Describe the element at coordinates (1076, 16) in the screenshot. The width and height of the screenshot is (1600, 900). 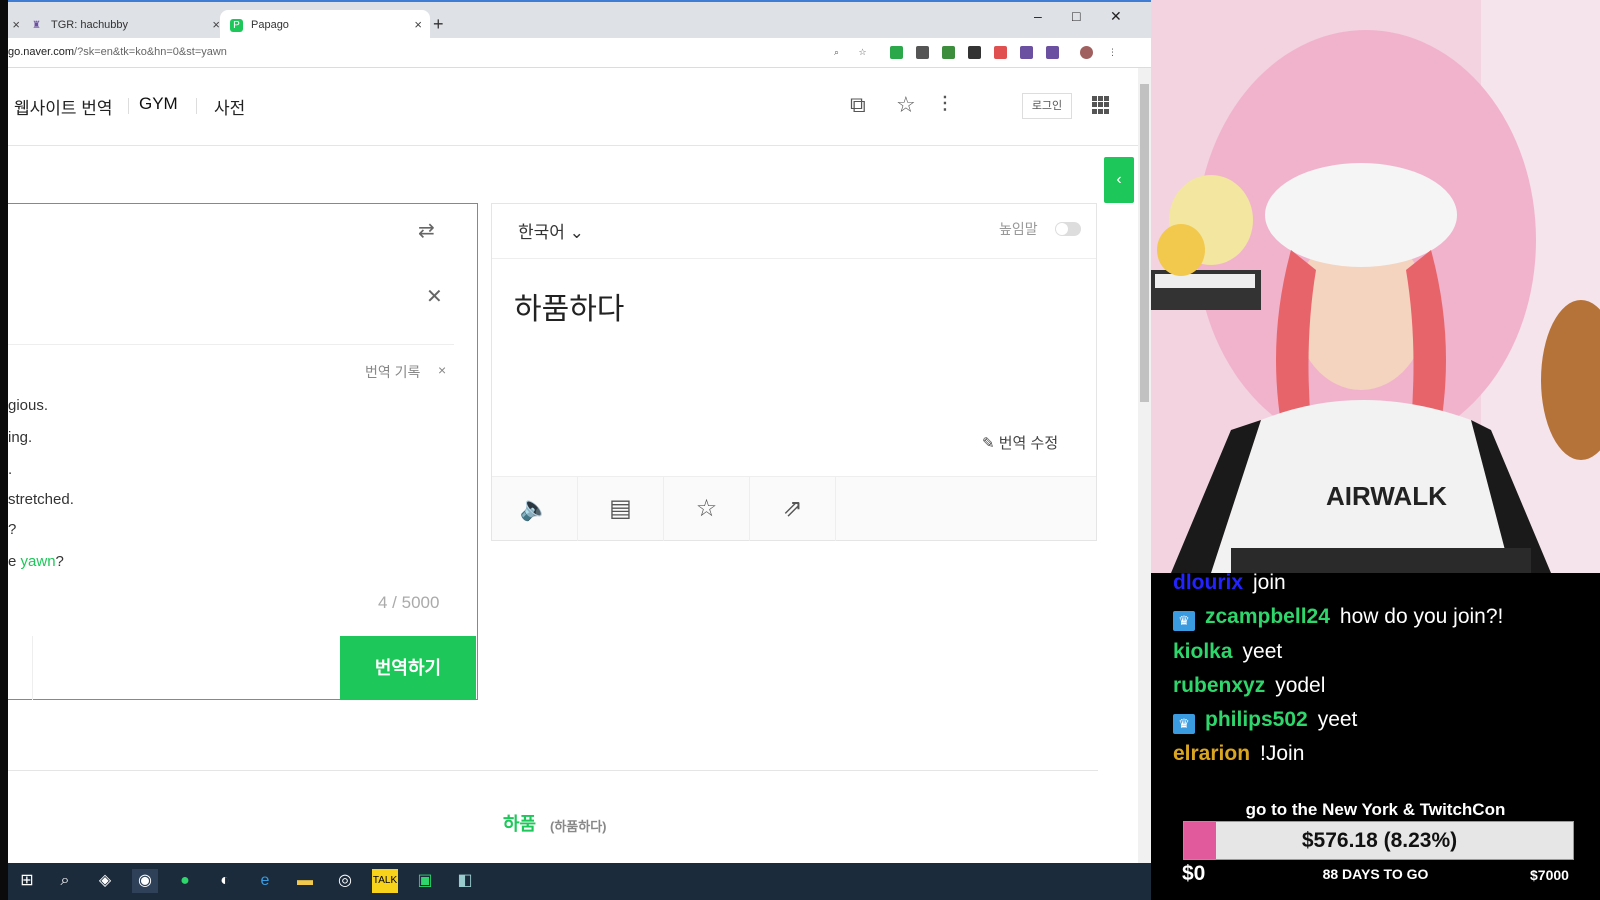
I see `maximize-button: □` at that location.